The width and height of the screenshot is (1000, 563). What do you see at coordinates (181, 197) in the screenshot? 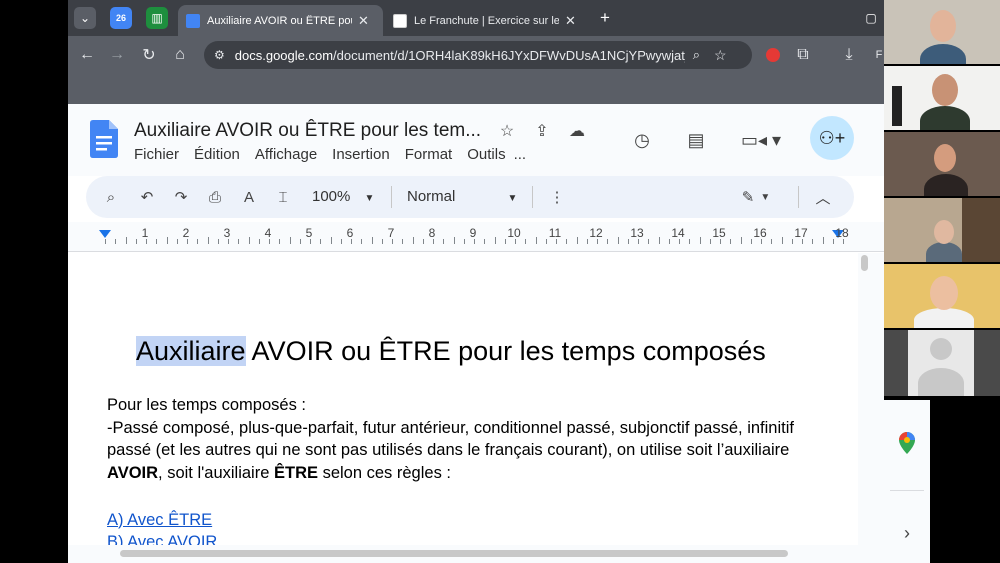
I see `redo-icon: ↷` at bounding box center [181, 197].